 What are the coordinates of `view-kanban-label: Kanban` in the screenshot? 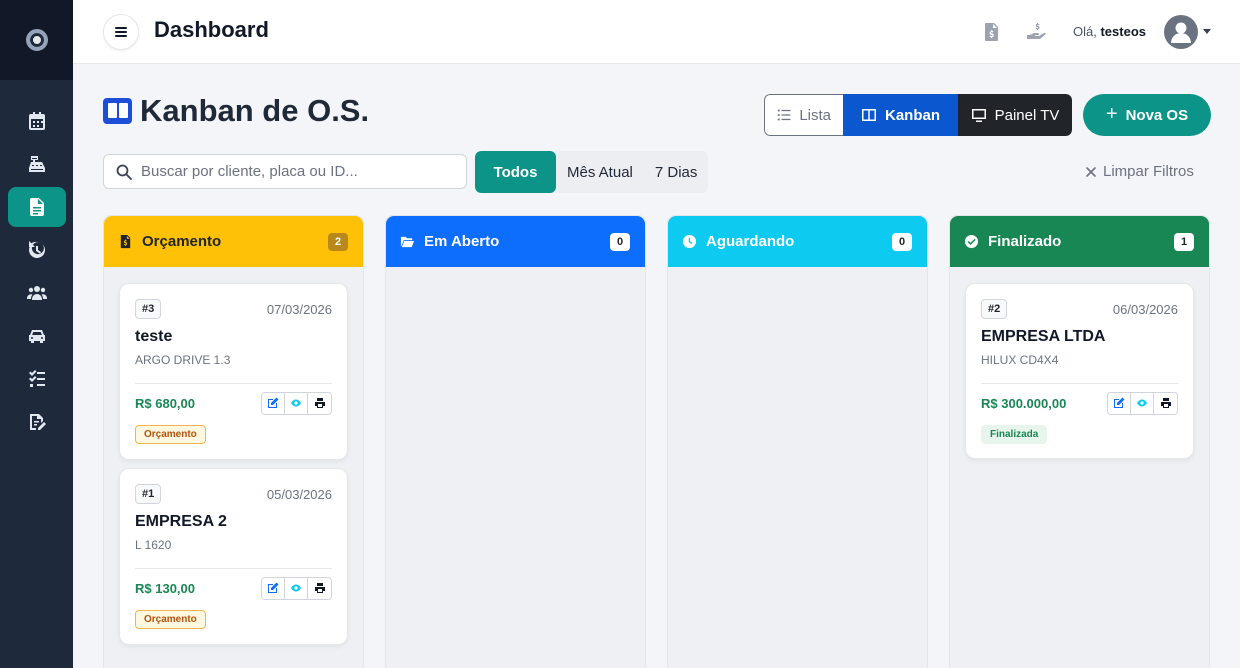 It's located at (912, 115).